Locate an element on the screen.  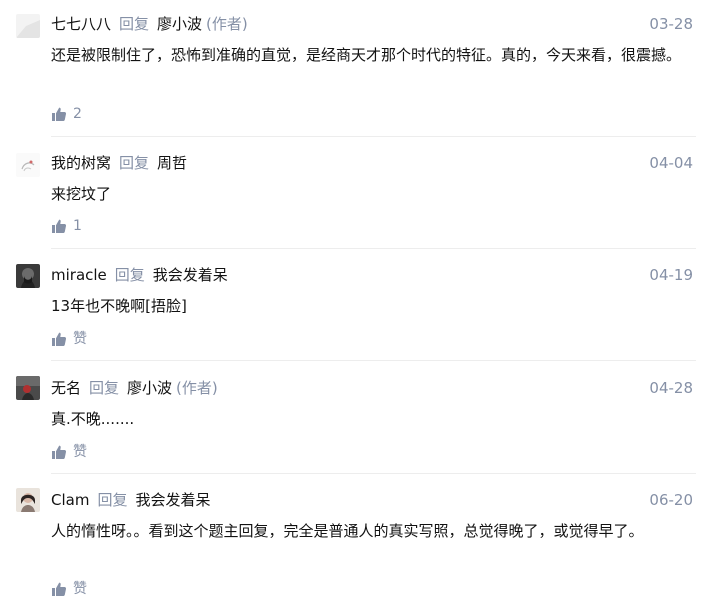
comment-item: 我的树窝 回复 周哲 04-04 来挖坟了 1 is located at coordinates (360, 196).